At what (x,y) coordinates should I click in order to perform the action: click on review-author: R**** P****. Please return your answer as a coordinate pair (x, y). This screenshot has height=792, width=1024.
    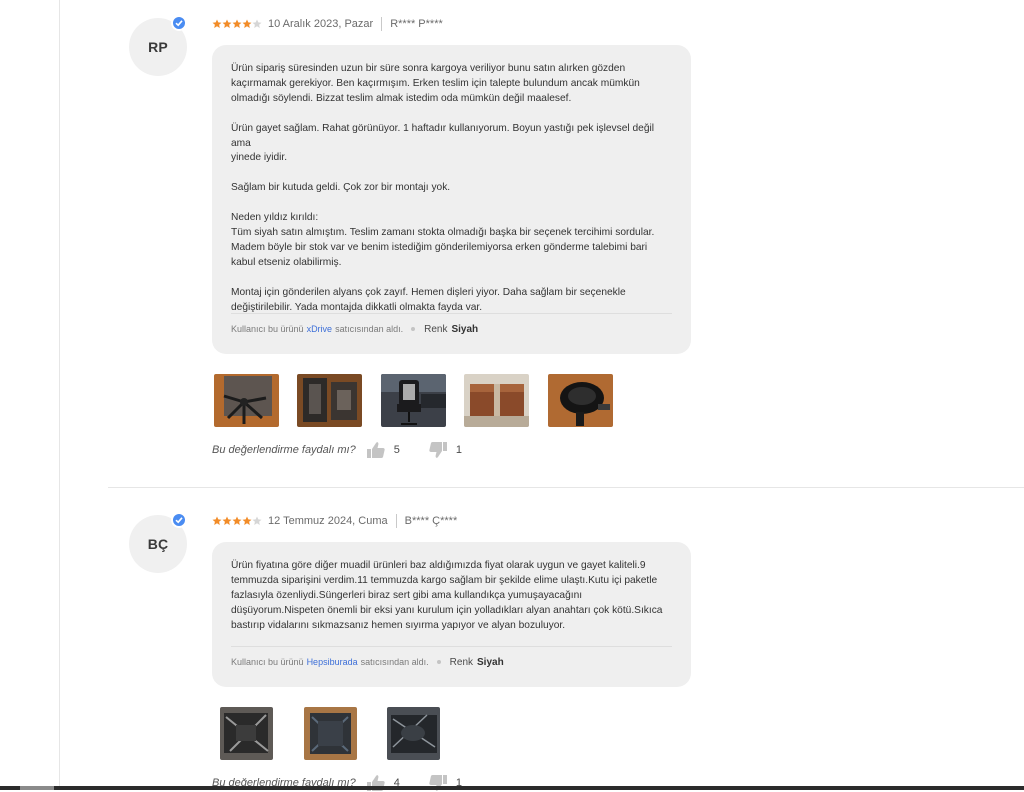
    Looking at the image, I should click on (416, 24).